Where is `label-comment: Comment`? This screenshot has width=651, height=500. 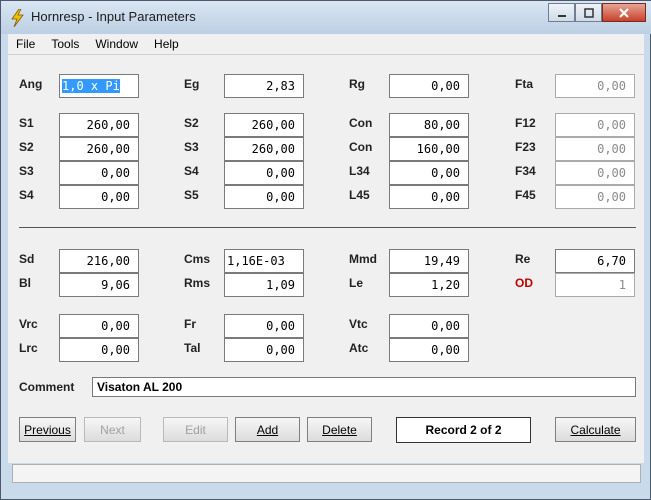
label-comment: Comment is located at coordinates (47, 387).